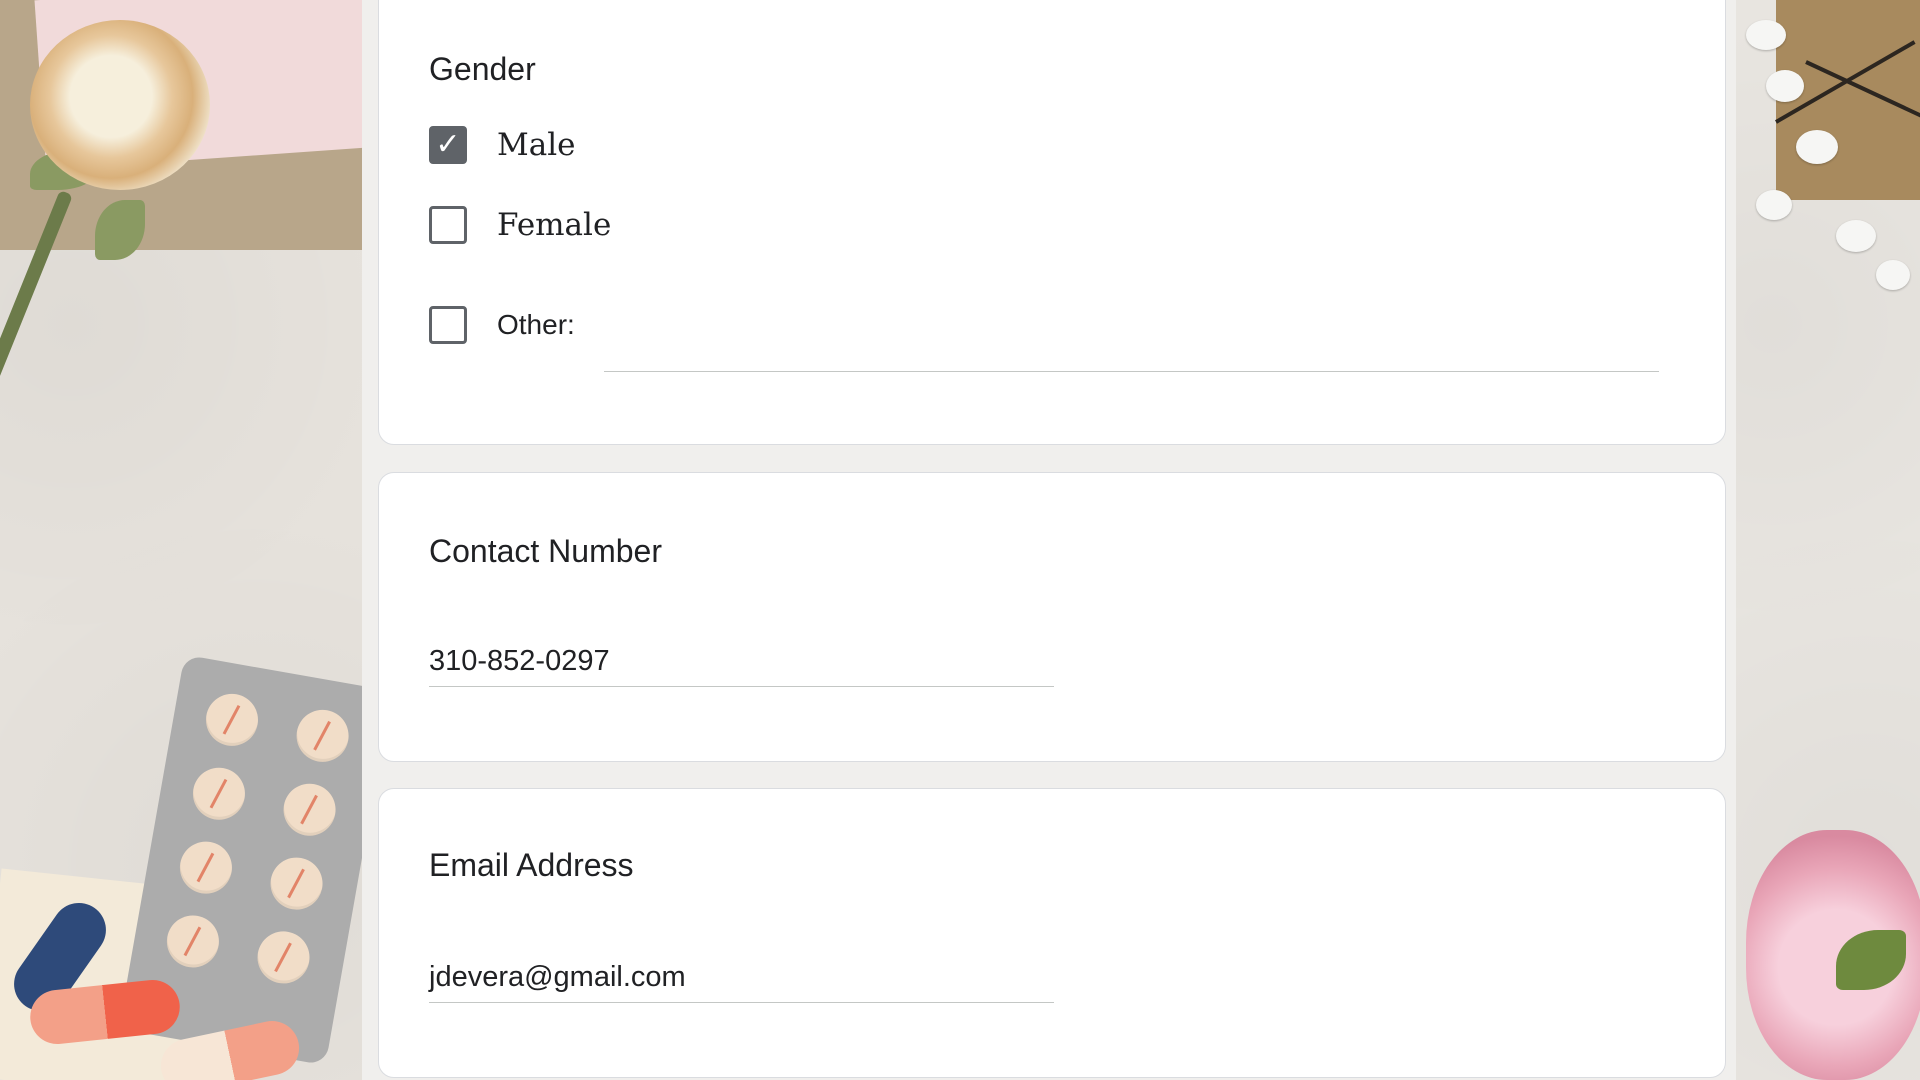  I want to click on male-checkbox: ✓, so click(448, 145).